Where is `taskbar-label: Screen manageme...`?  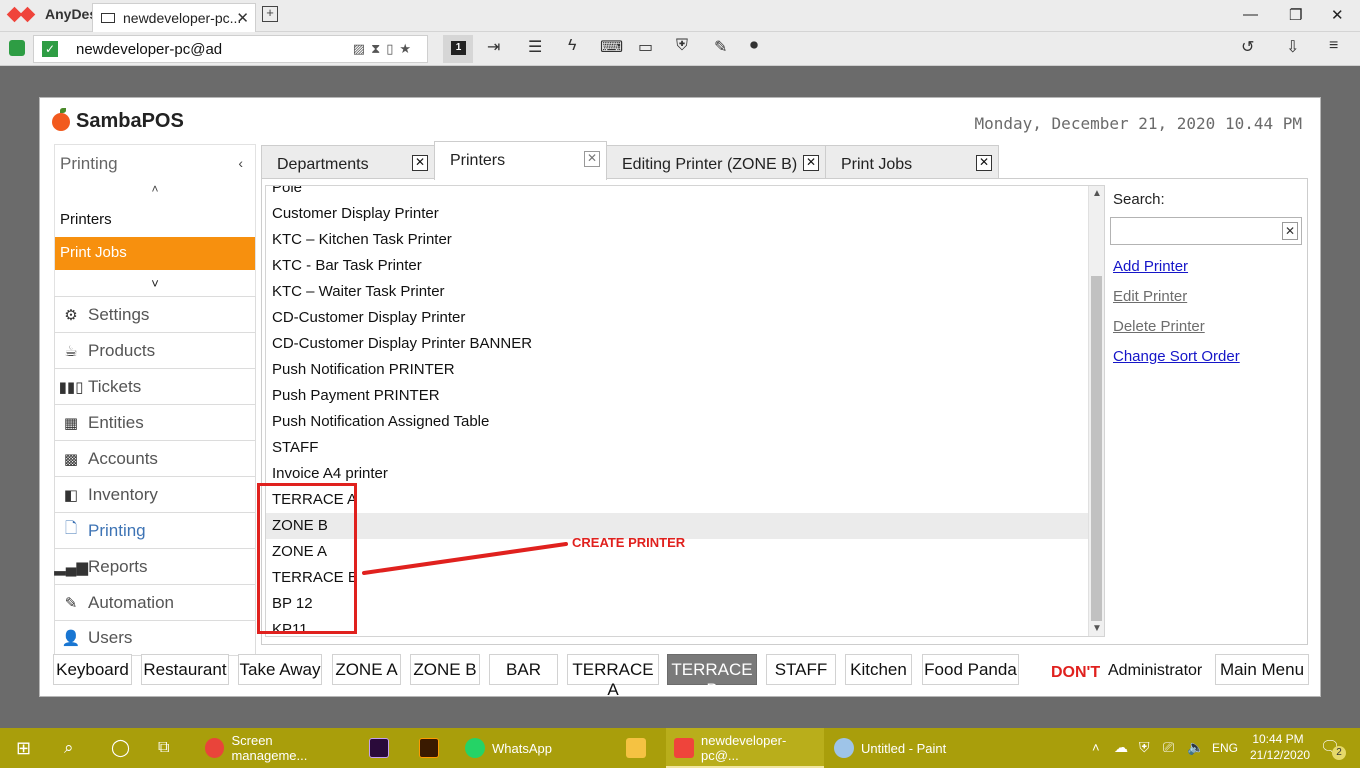 taskbar-label: Screen manageme... is located at coordinates (269, 748).